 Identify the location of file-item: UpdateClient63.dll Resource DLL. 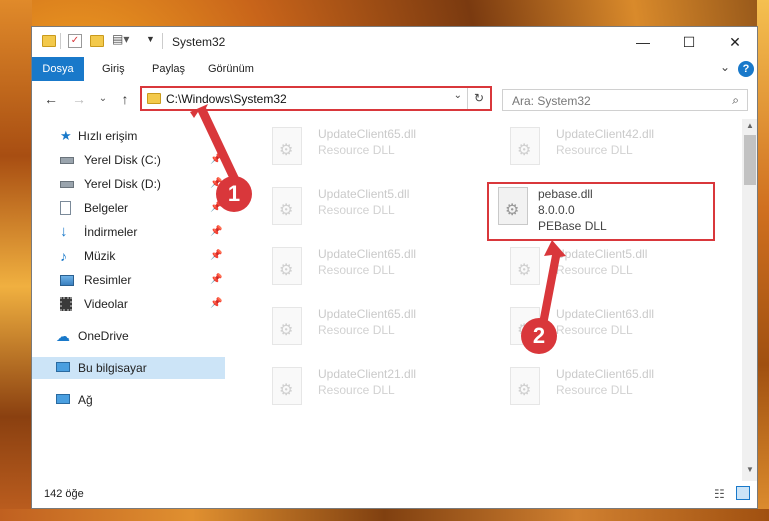
(598, 330).